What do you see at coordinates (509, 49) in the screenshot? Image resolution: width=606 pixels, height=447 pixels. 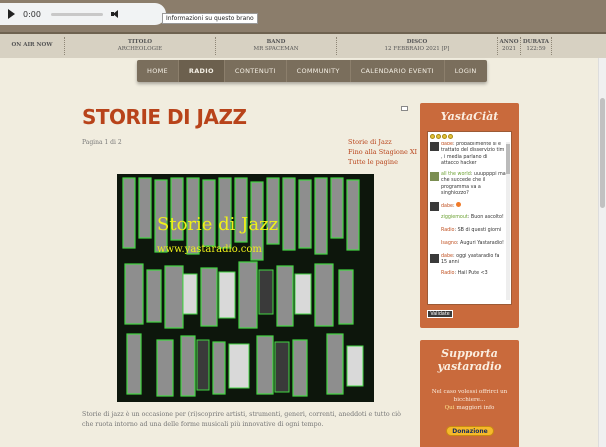 I see `anno-value: 2021` at bounding box center [509, 49].